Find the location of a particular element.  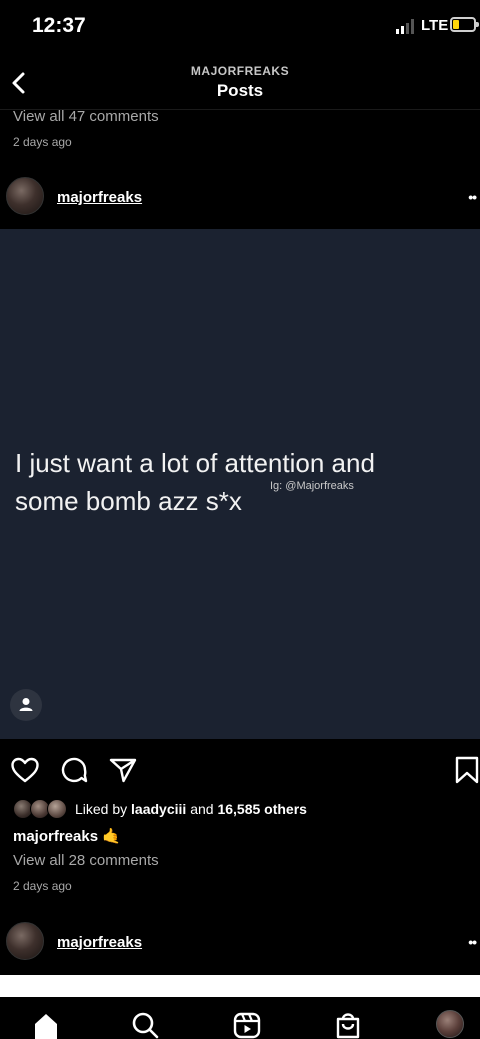

home-icon is located at coordinates (46, 1025).